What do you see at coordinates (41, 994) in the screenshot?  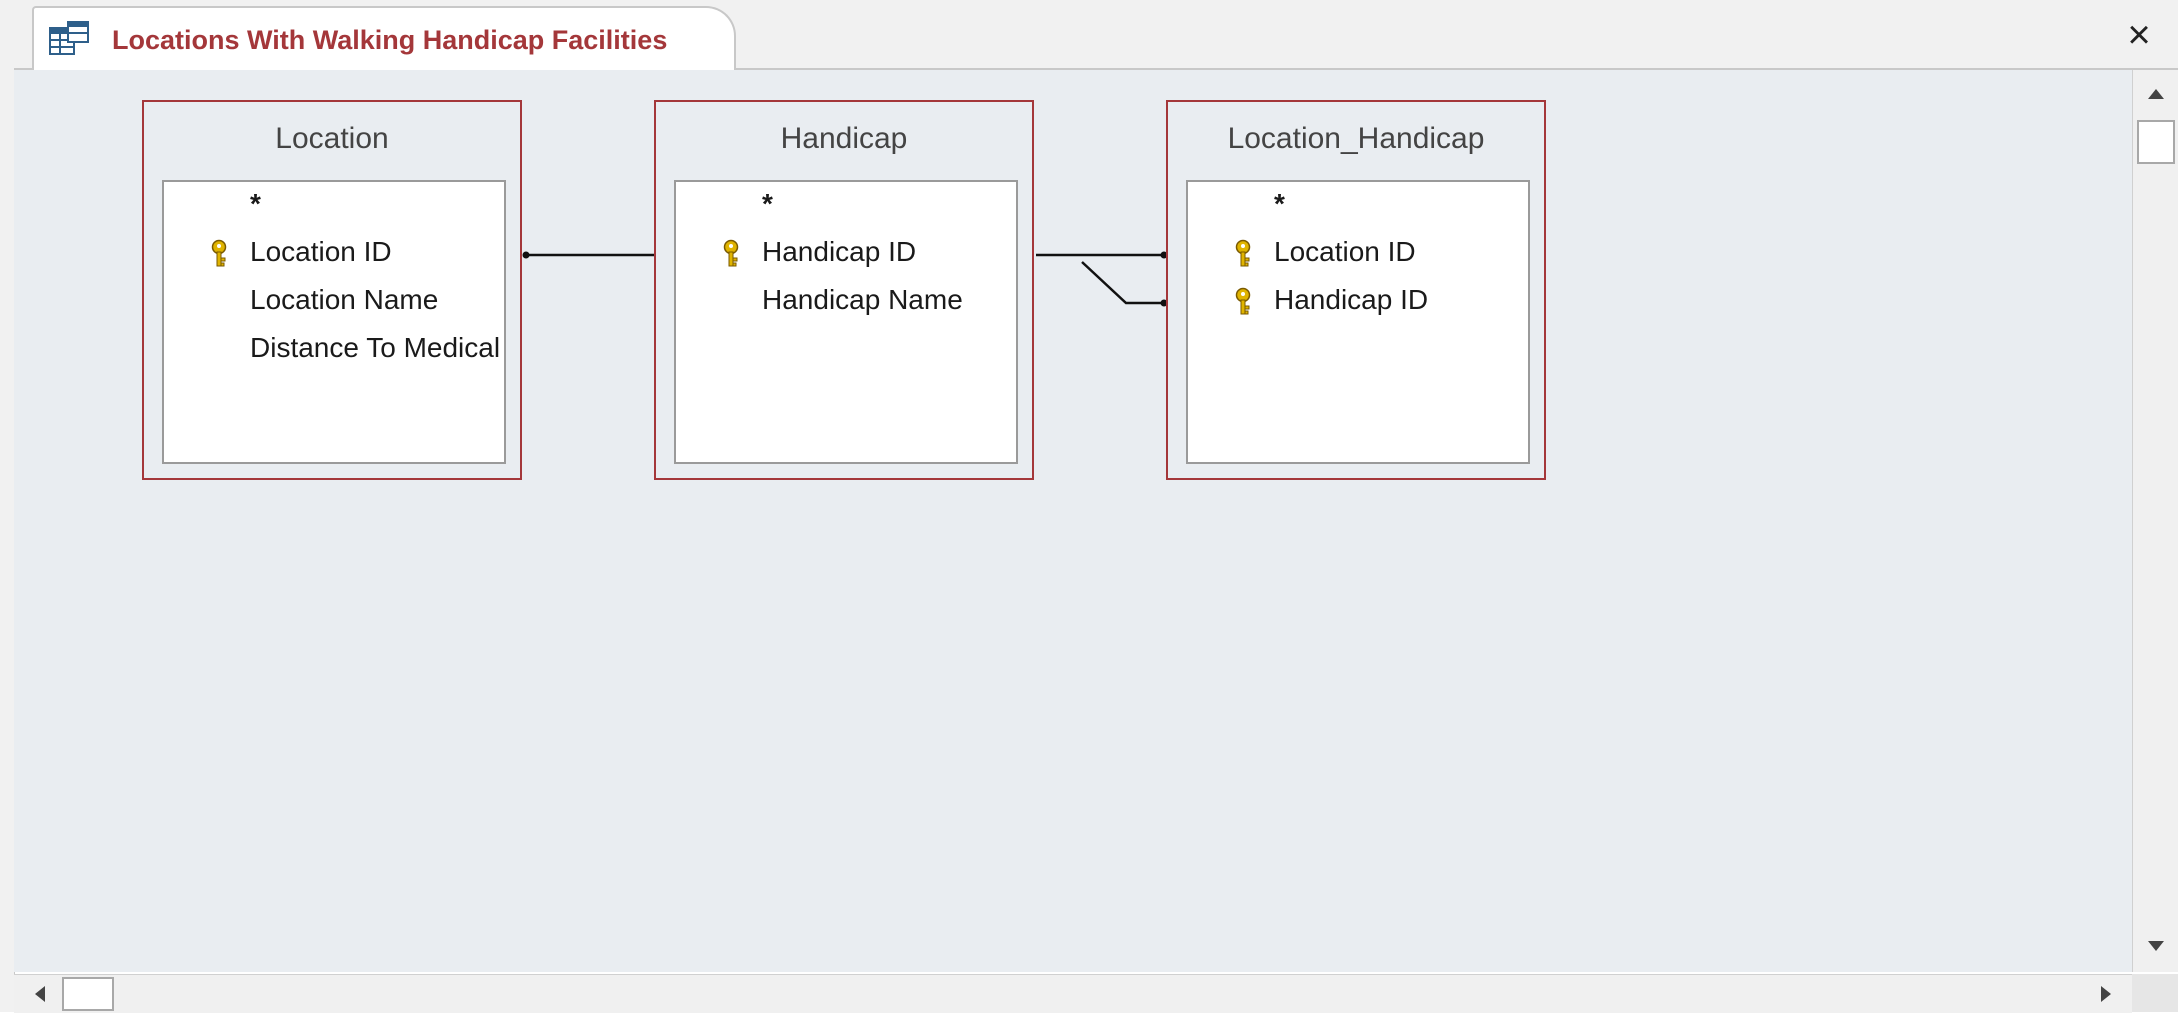 I see `scroll-left-arrow-icon` at bounding box center [41, 994].